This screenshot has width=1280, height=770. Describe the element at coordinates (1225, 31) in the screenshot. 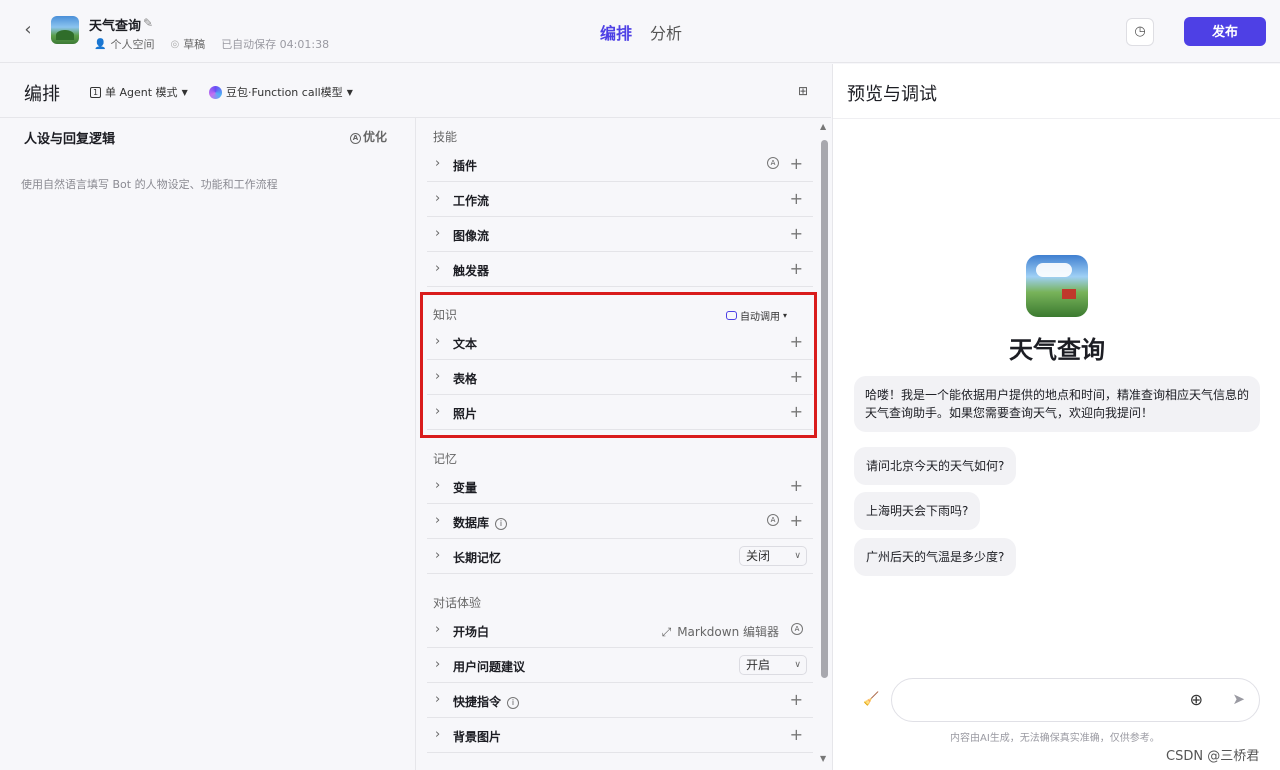

I see `publish-button: 发布` at that location.